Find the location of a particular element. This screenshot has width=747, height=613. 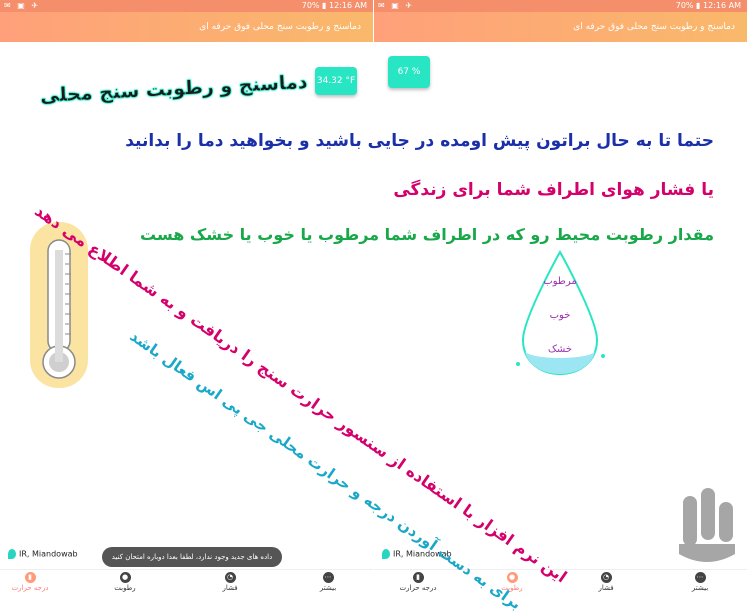

app-logo-text: دماسنج و رطوبت سنج محلی is located at coordinates (174, 89).